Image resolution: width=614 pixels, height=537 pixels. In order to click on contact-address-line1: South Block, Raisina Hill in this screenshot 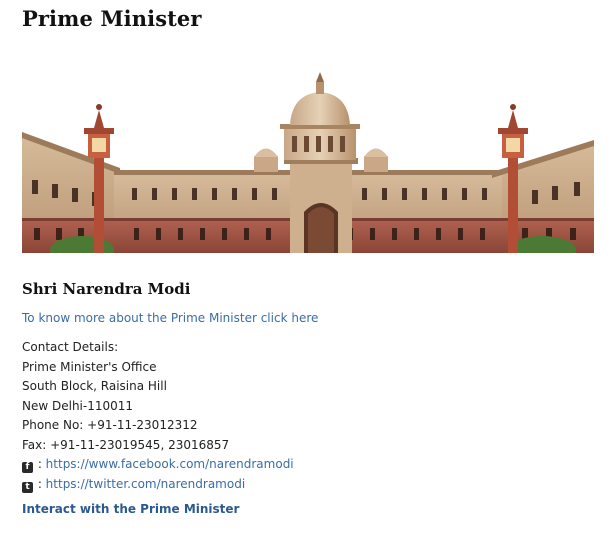, I will do `click(94, 386)`.